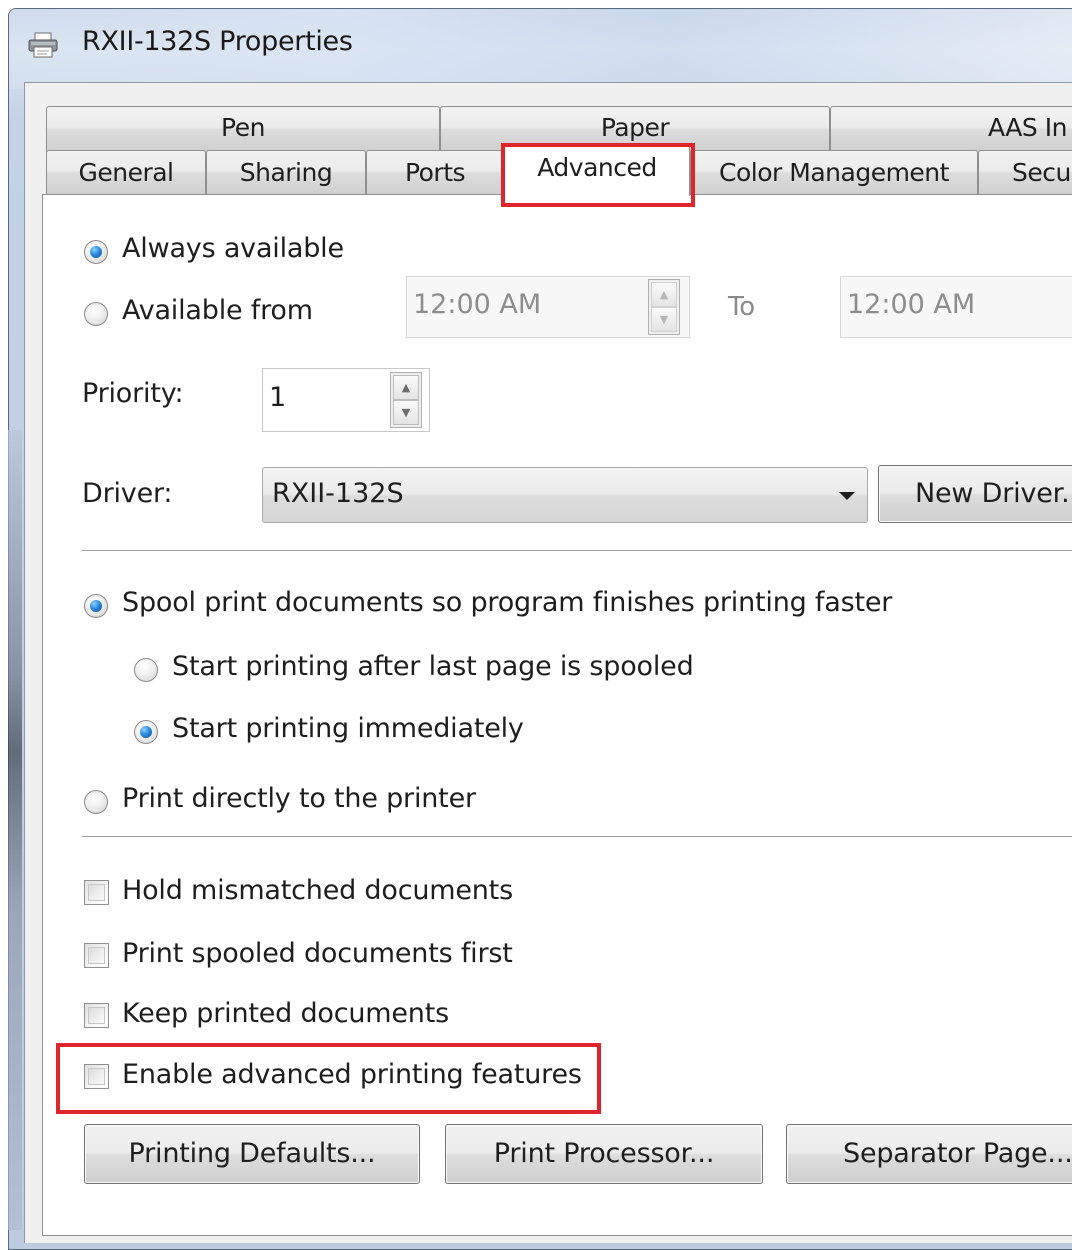  Describe the element at coordinates (146, 732) in the screenshot. I see `start-immediately-radio` at that location.